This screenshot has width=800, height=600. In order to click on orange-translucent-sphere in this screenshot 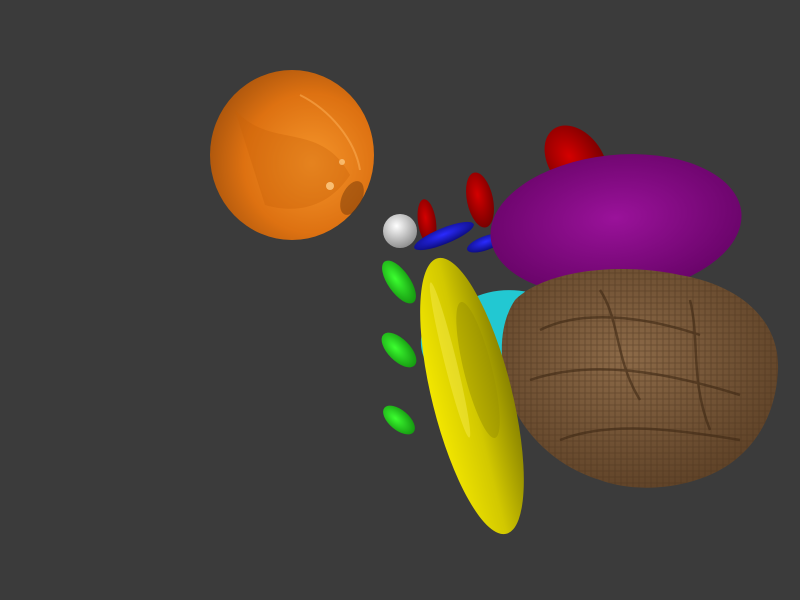, I will do `click(292, 155)`.